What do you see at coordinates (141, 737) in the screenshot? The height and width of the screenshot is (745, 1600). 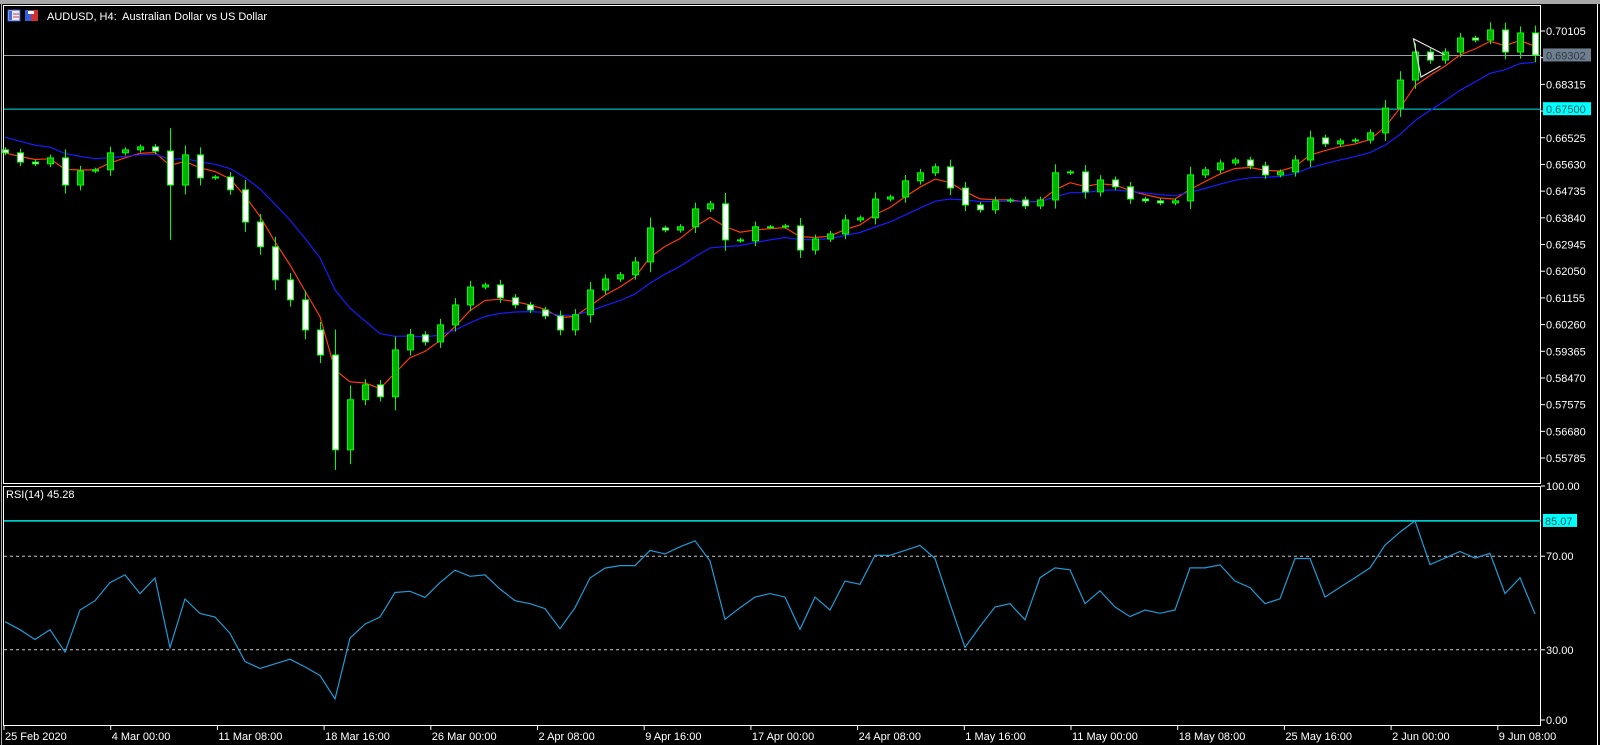 I see `time-tick-label: 4 Mar 00:00` at bounding box center [141, 737].